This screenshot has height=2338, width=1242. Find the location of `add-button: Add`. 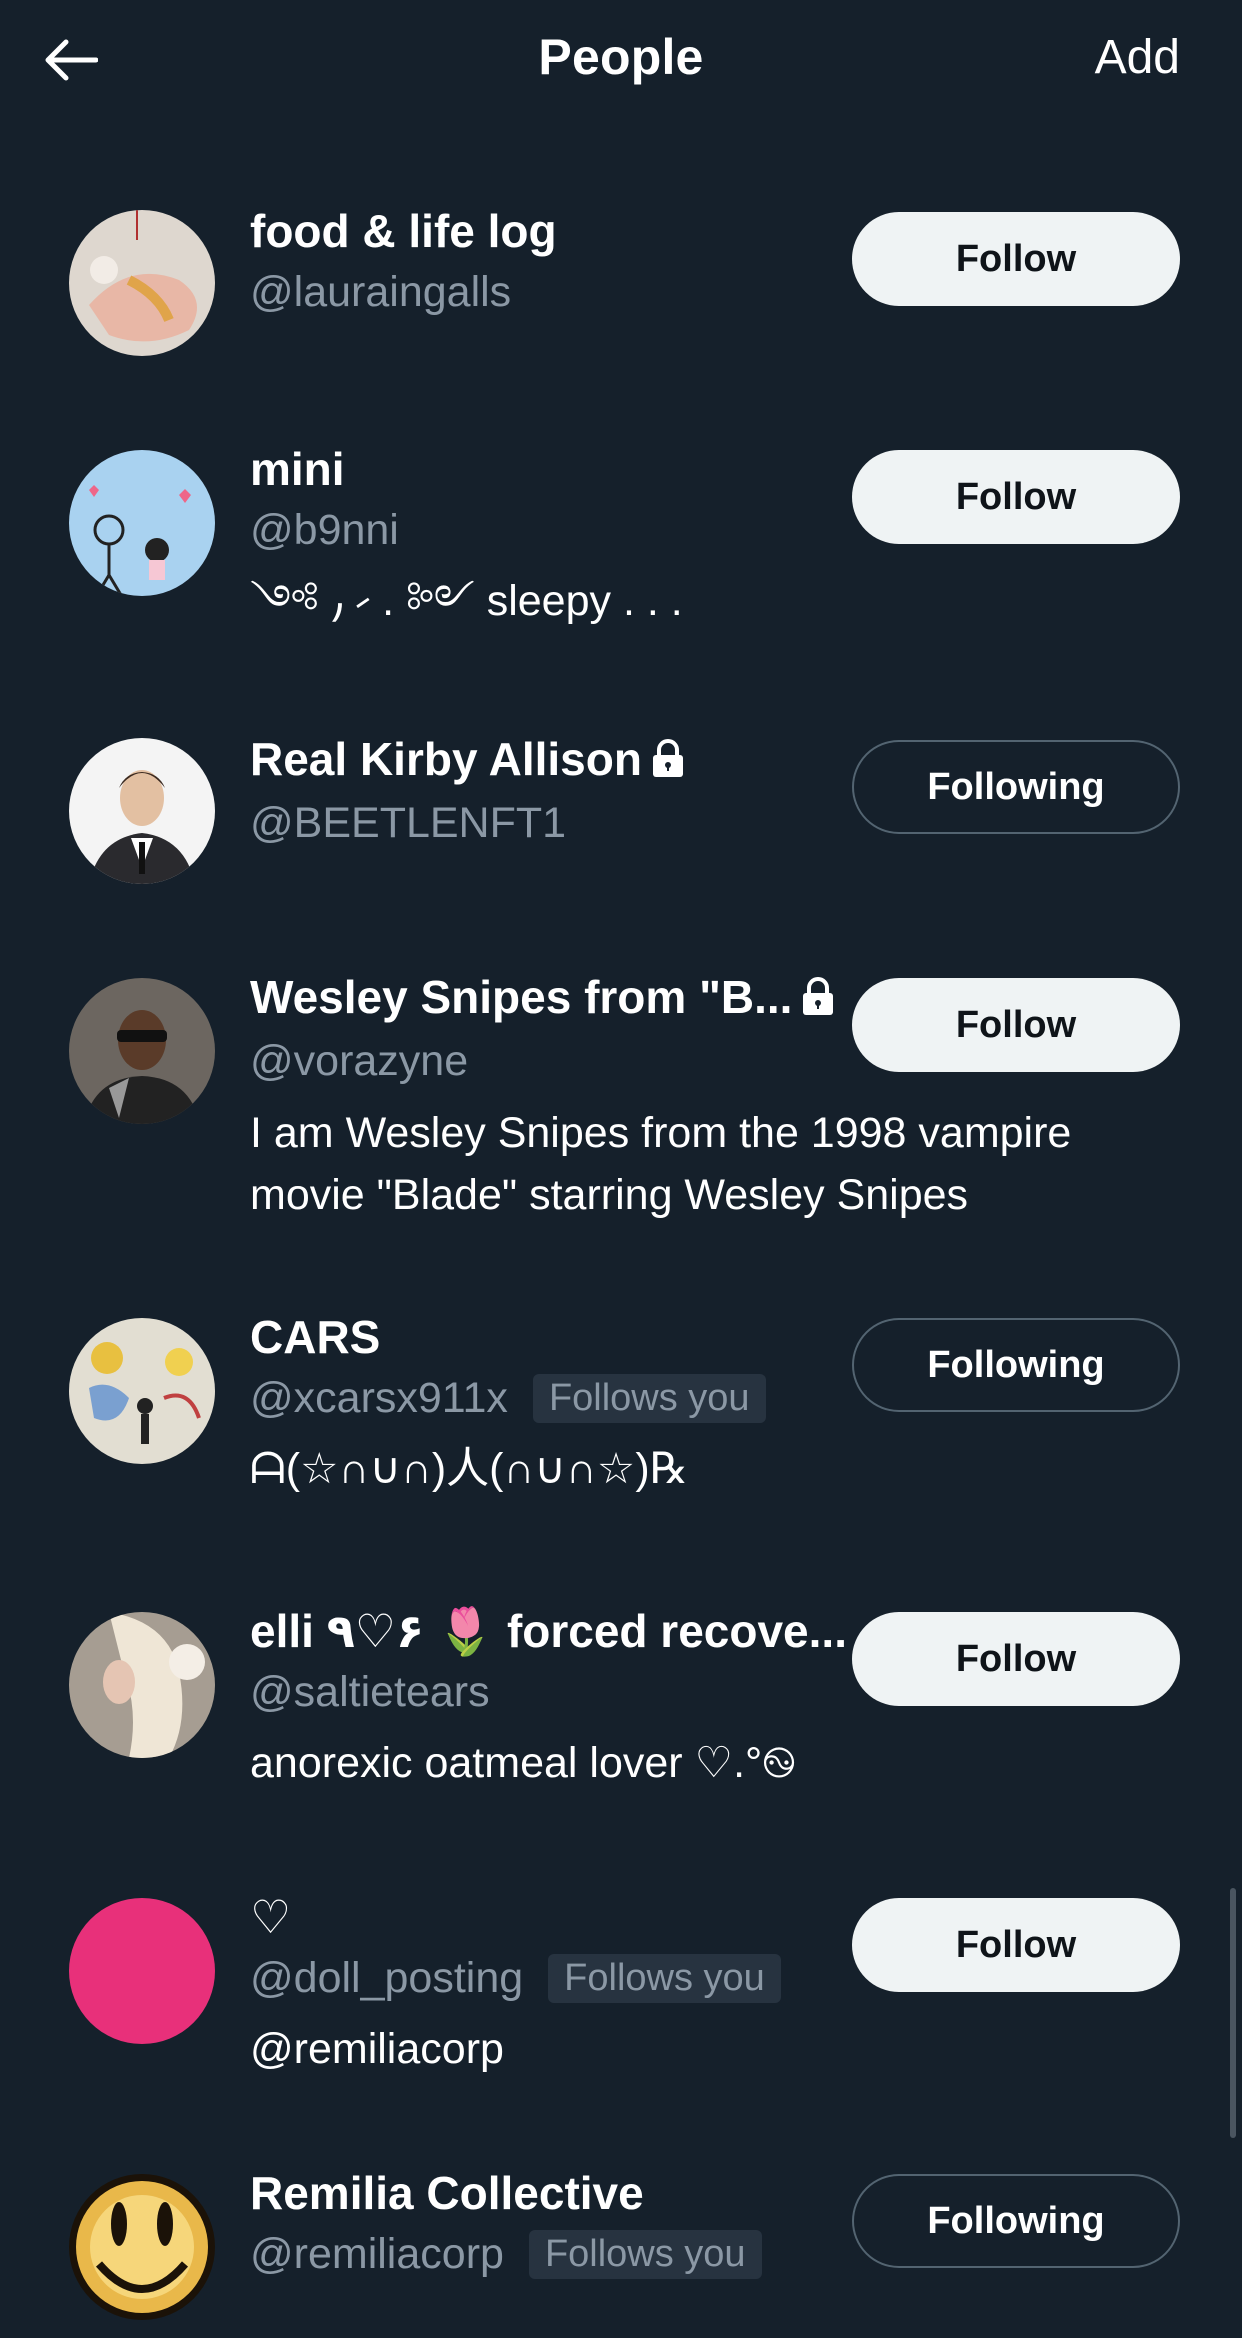

add-button: Add is located at coordinates (1137, 57).